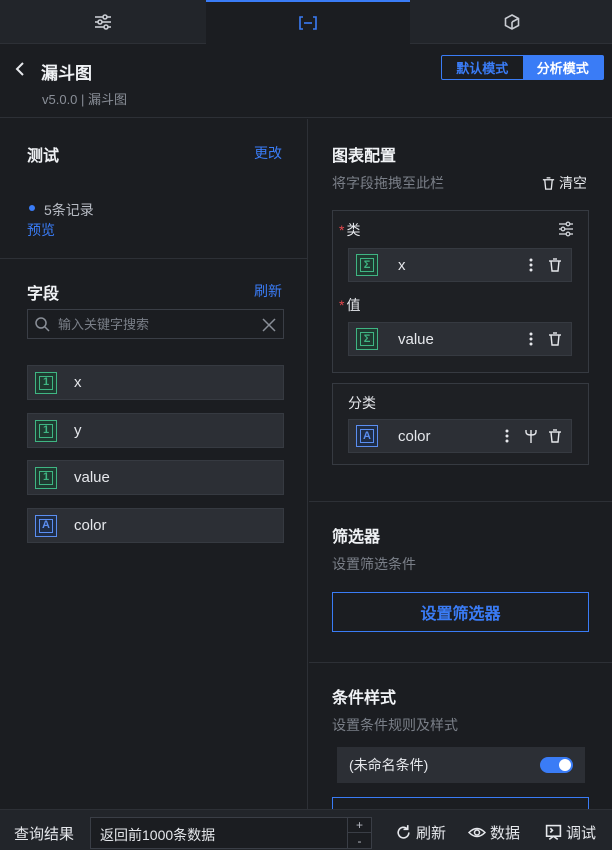 The width and height of the screenshot is (612, 850). Describe the element at coordinates (350, 230) in the screenshot. I see `category-zone-label: * 类` at that location.